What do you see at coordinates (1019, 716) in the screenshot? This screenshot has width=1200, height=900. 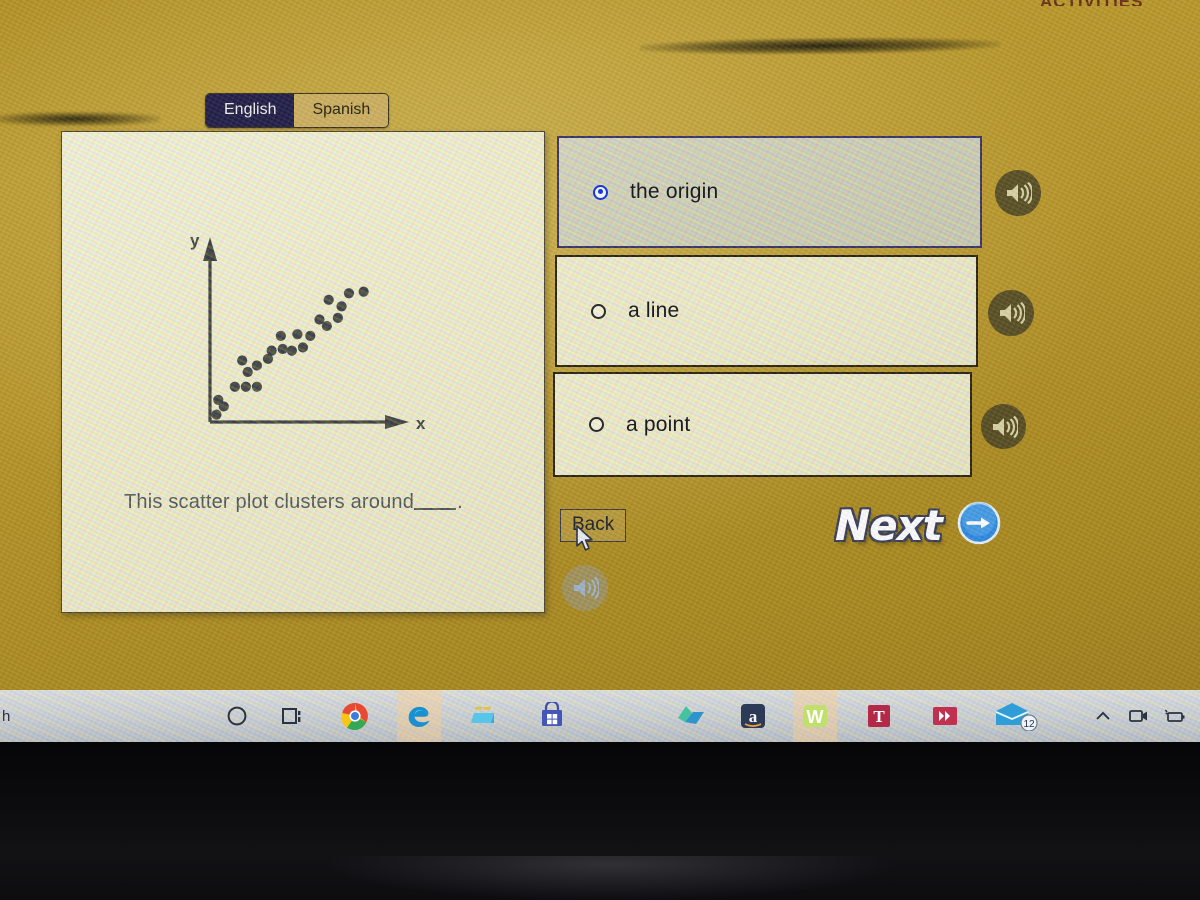 I see `taskbar-mail-icon: 12` at bounding box center [1019, 716].